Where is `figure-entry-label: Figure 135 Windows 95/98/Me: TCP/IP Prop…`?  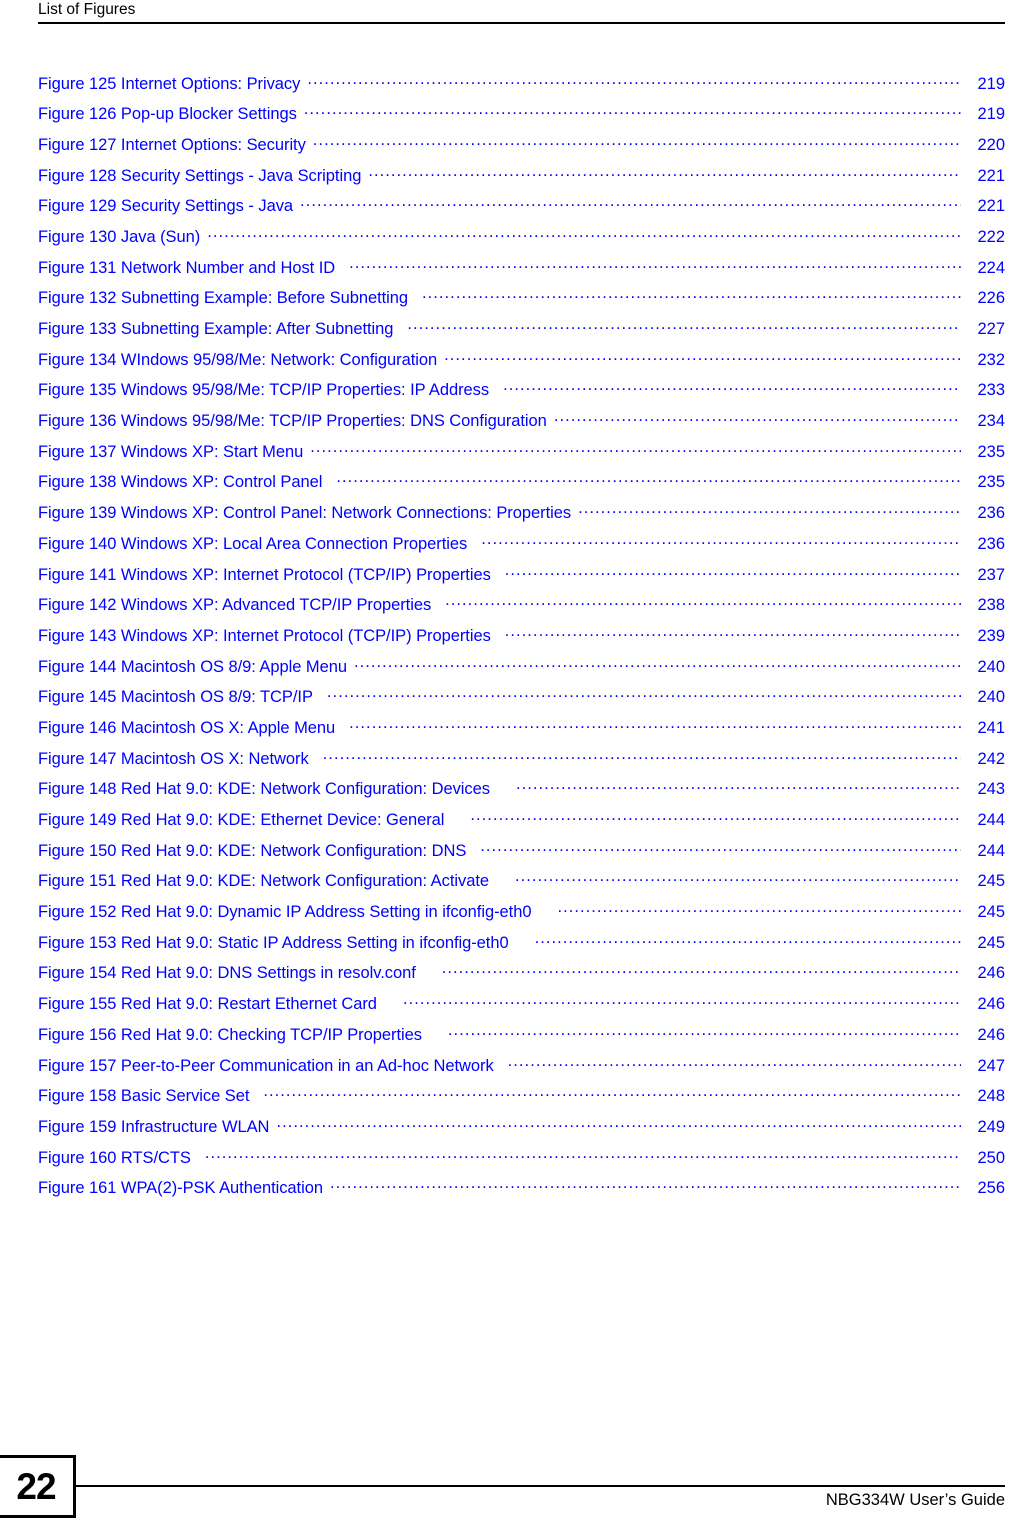 figure-entry-label: Figure 135 Windows 95/98/Me: TCP/IP Prop… is located at coordinates (264, 390).